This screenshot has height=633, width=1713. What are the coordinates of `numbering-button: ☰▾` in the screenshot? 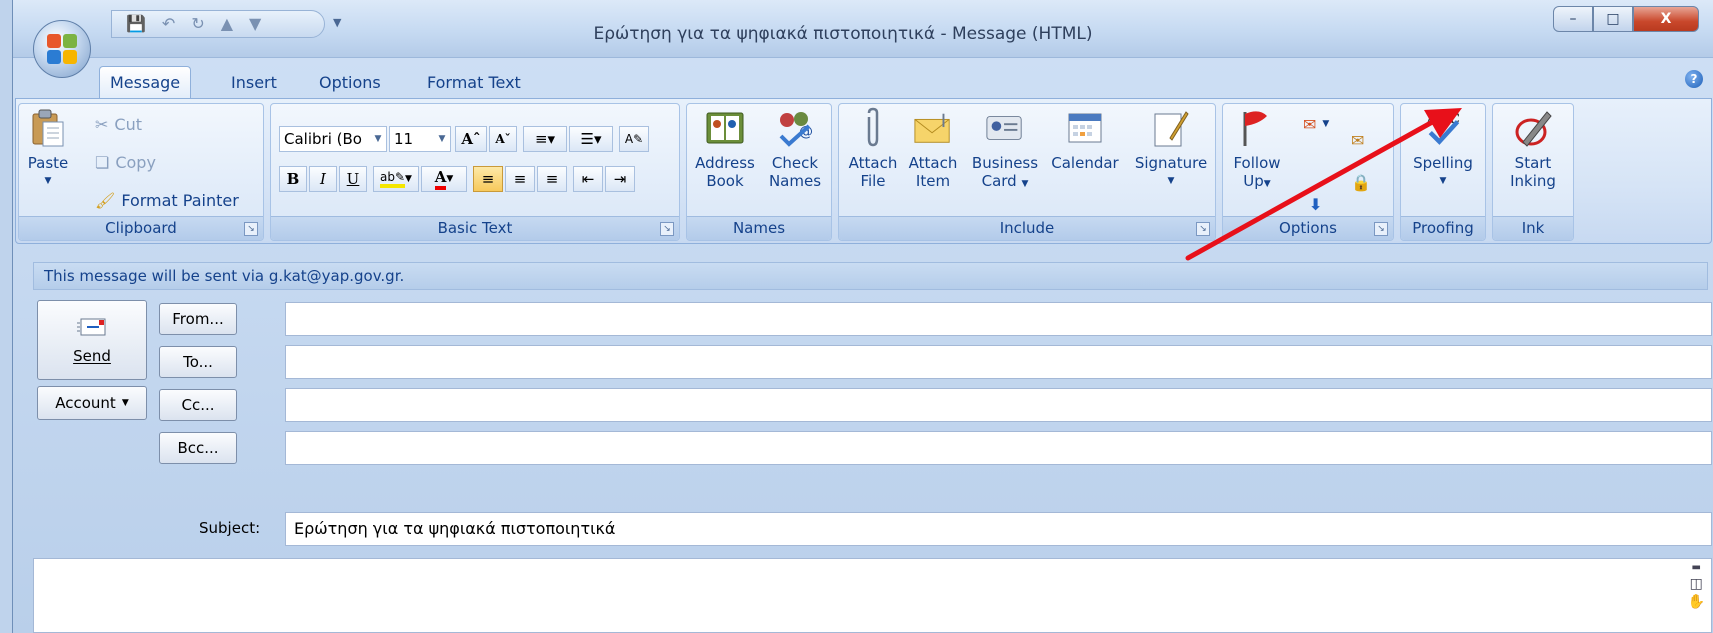 It's located at (591, 139).